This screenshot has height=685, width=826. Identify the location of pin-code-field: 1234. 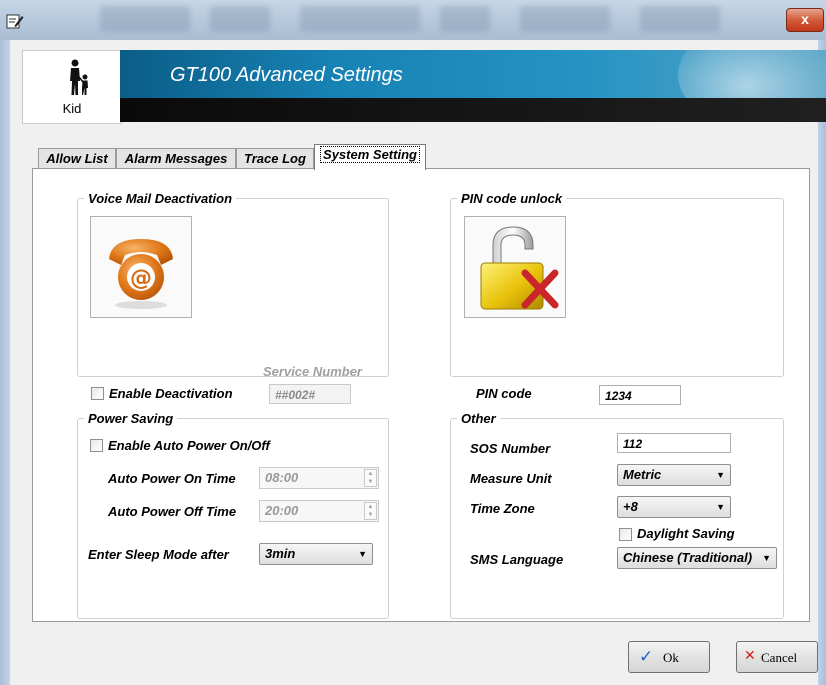
(640, 395).